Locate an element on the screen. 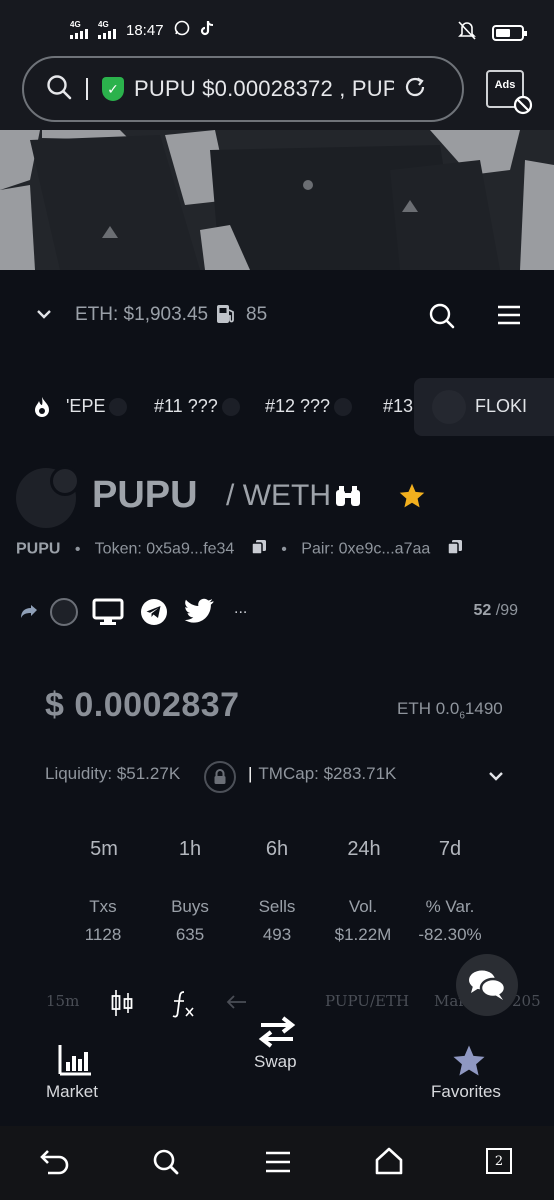 The height and width of the screenshot is (1200, 554). usd-price: $ 0.0002837 is located at coordinates (142, 705).